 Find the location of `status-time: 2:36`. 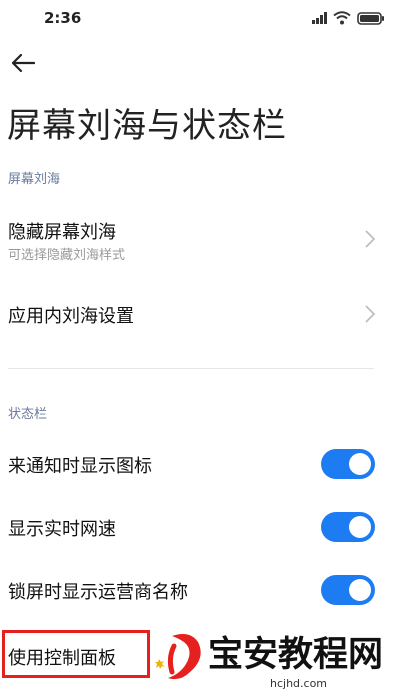

status-time: 2:36 is located at coordinates (63, 18).